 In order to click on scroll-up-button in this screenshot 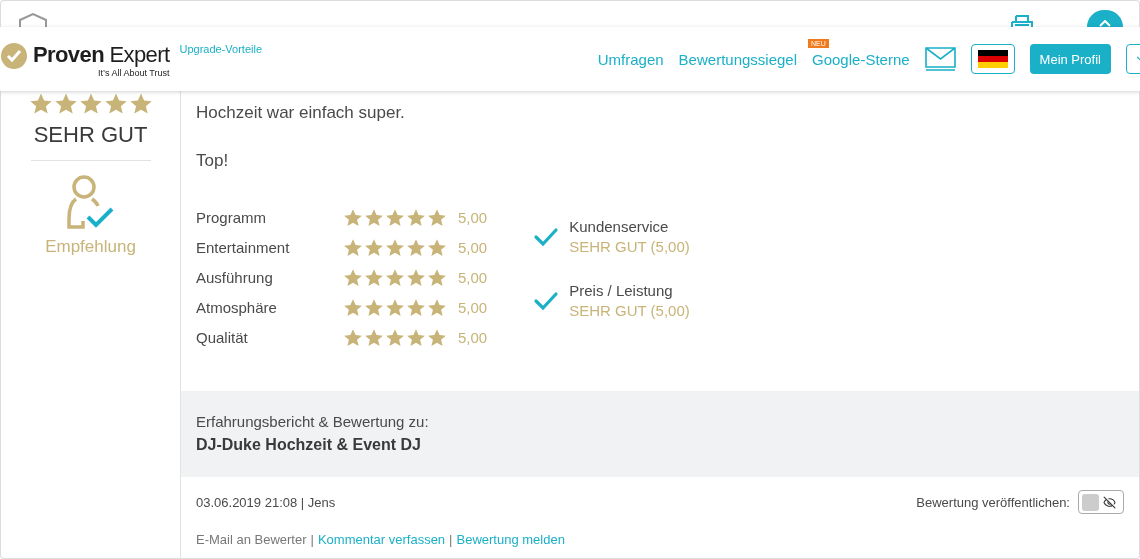, I will do `click(1105, 18)`.